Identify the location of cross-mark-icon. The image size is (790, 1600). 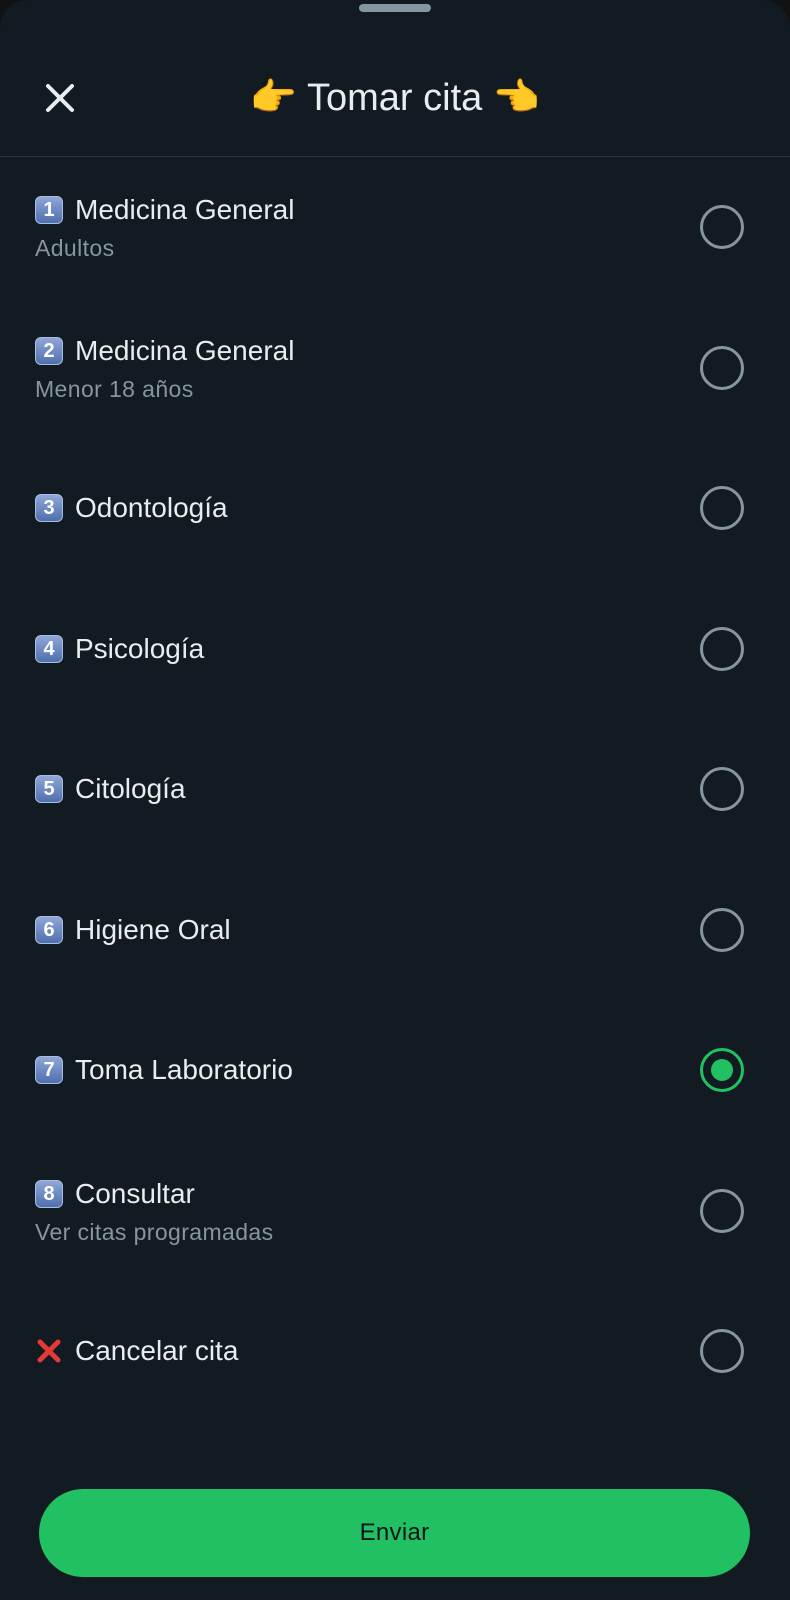
(49, 1351).